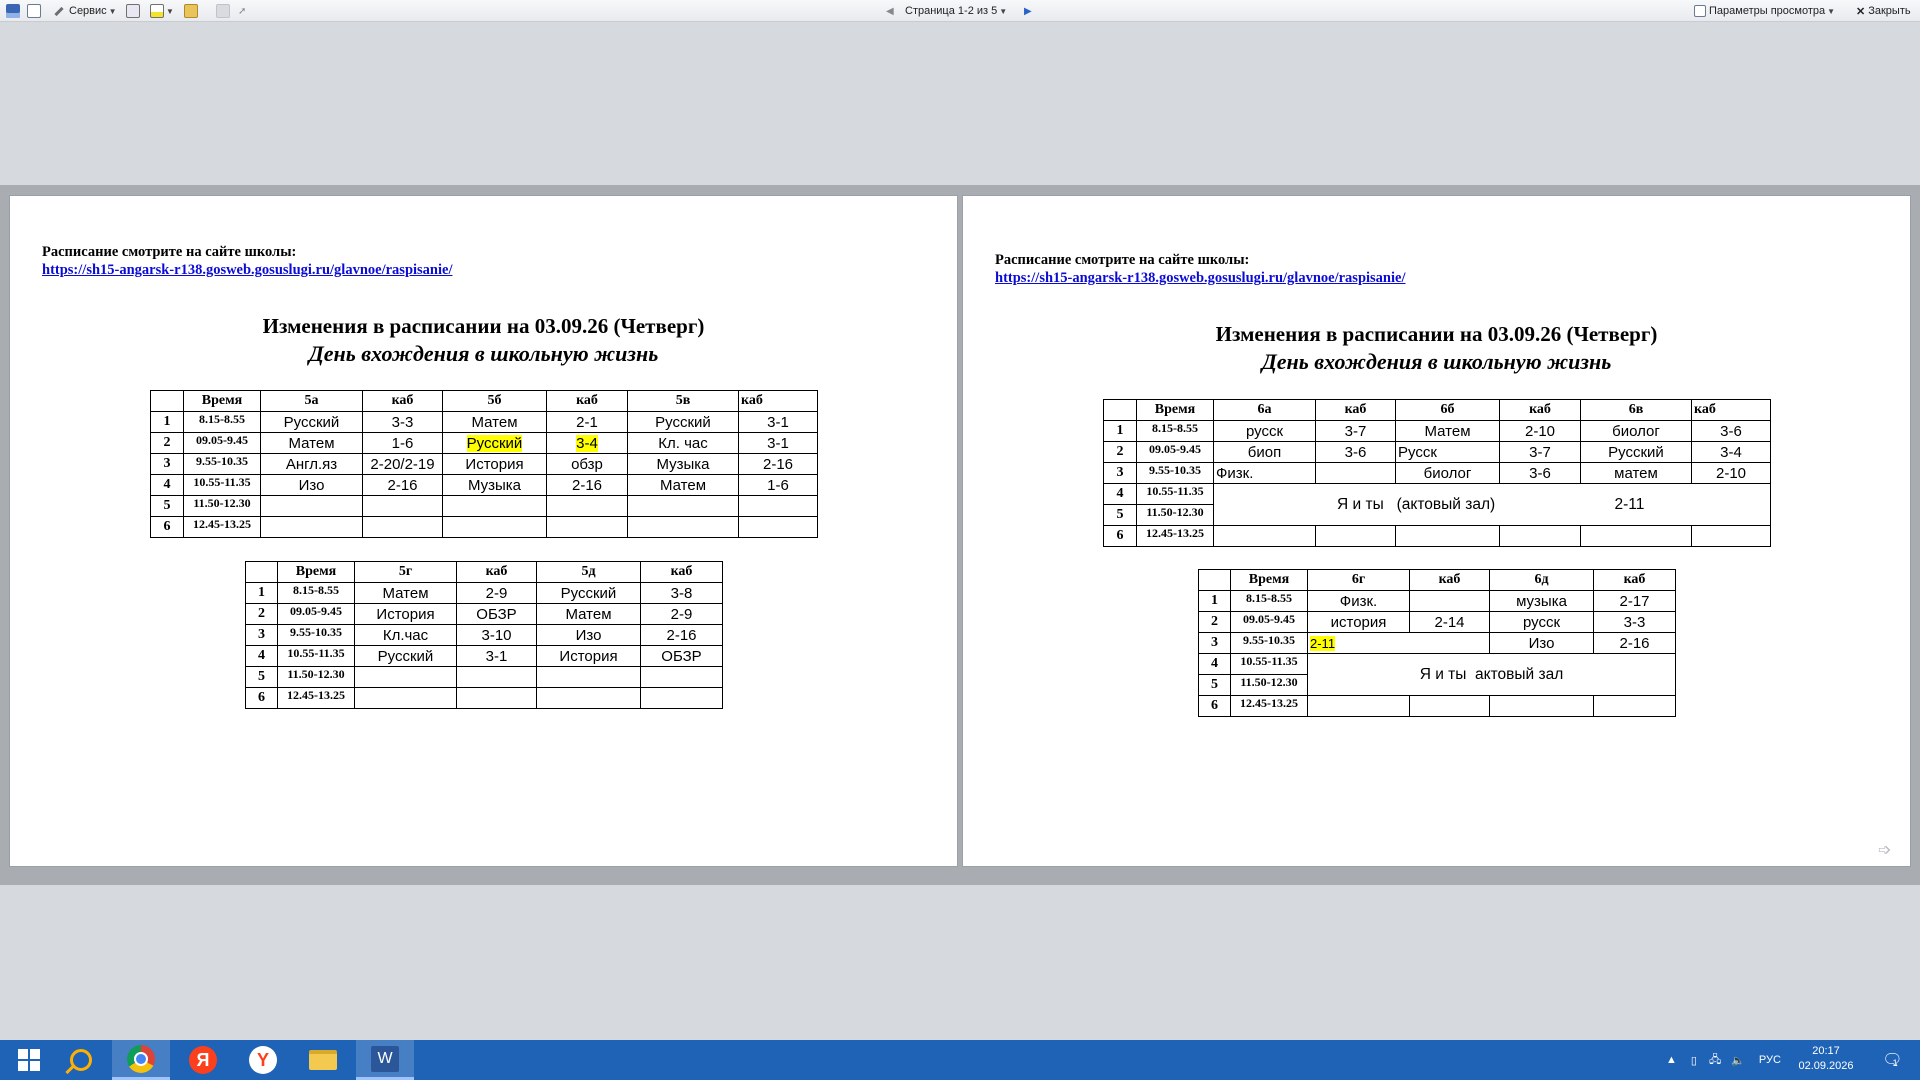 The width and height of the screenshot is (1920, 1080). I want to click on table-cell: биолог, so click(1447, 473).